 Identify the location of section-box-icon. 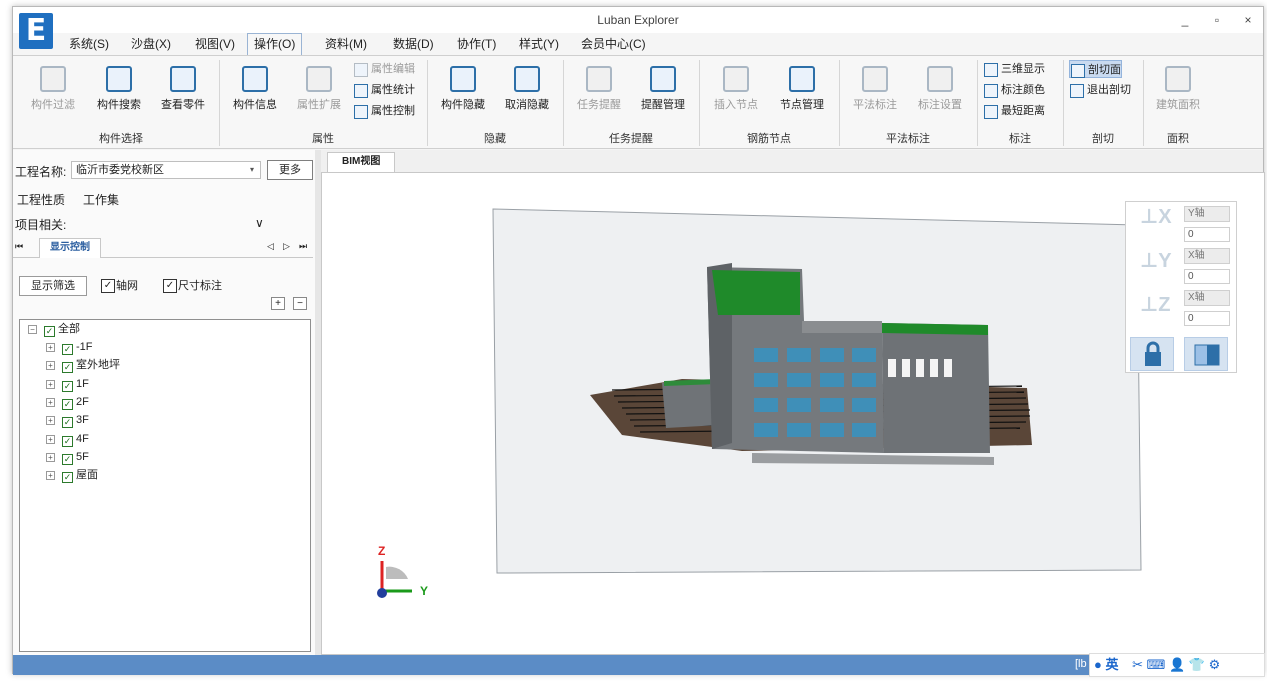
(1207, 355).